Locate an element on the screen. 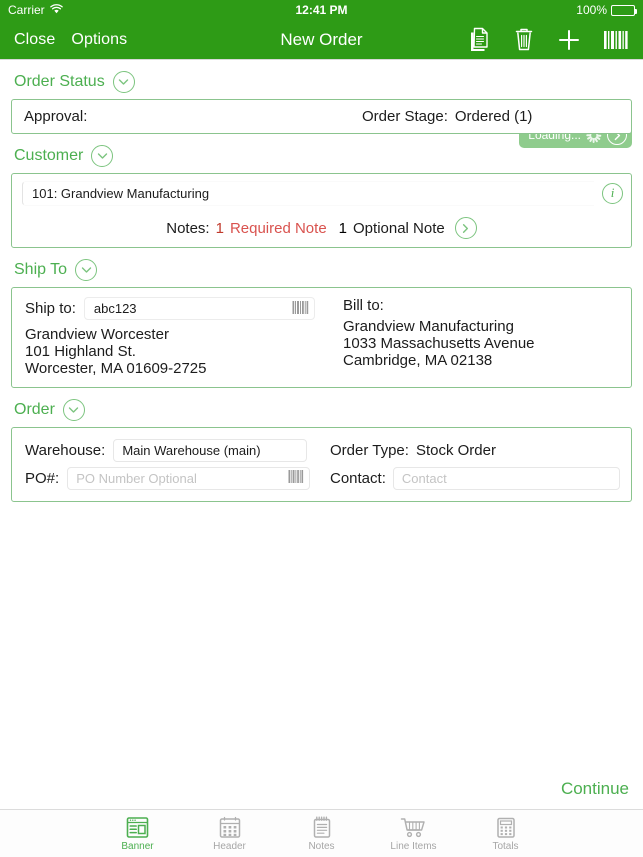 The image size is (643, 857). optional-note-count: 1 is located at coordinates (343, 228).